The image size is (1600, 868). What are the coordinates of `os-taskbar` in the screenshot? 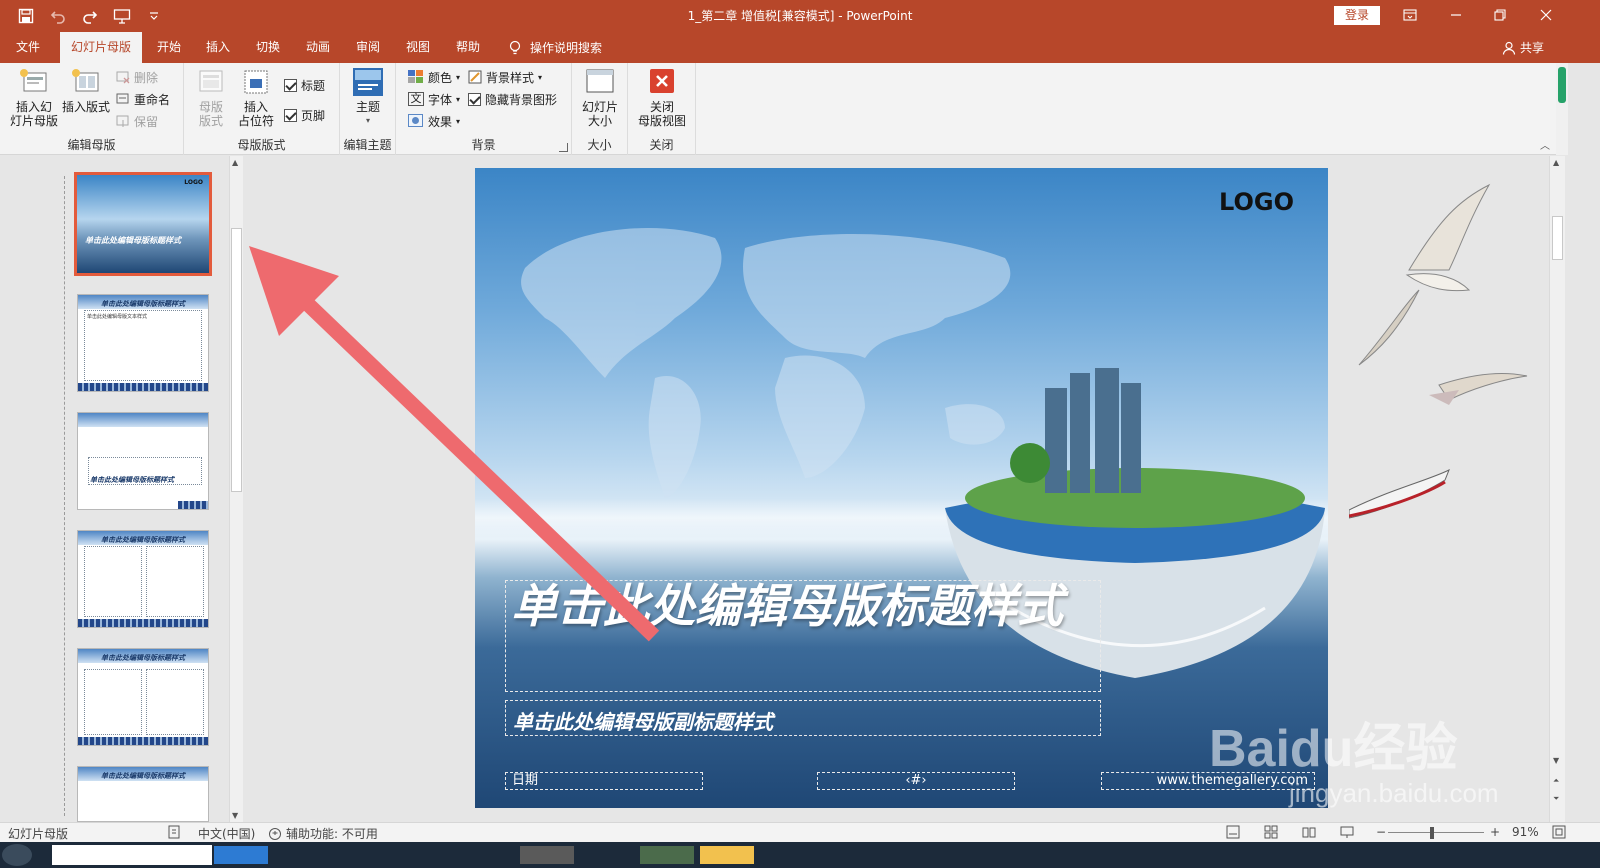 It's located at (800, 855).